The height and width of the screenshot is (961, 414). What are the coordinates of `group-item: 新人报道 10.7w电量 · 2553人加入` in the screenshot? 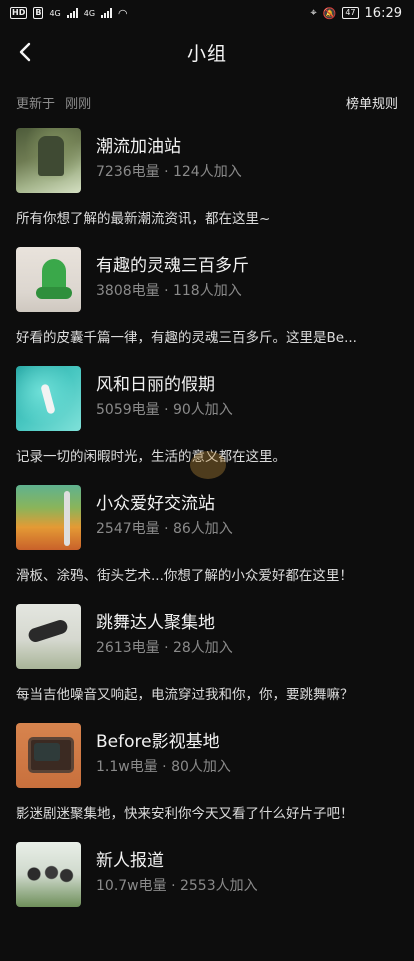 It's located at (207, 901).